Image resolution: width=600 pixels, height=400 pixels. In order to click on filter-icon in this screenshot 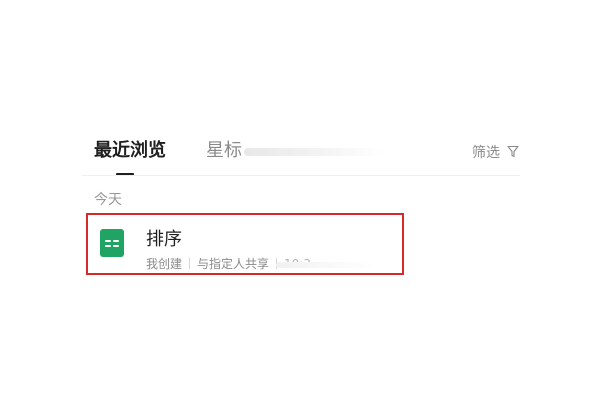, I will do `click(513, 153)`.